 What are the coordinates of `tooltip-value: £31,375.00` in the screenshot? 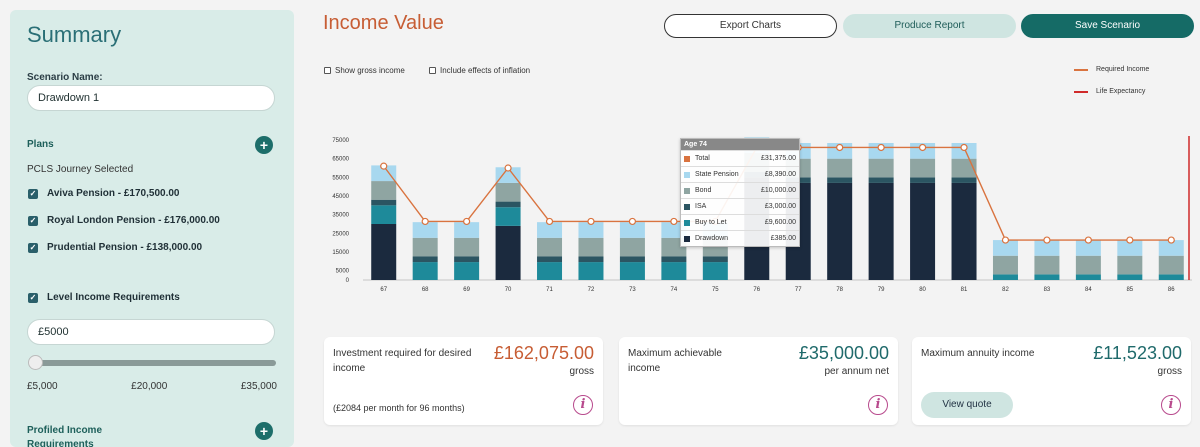 It's located at (778, 158).